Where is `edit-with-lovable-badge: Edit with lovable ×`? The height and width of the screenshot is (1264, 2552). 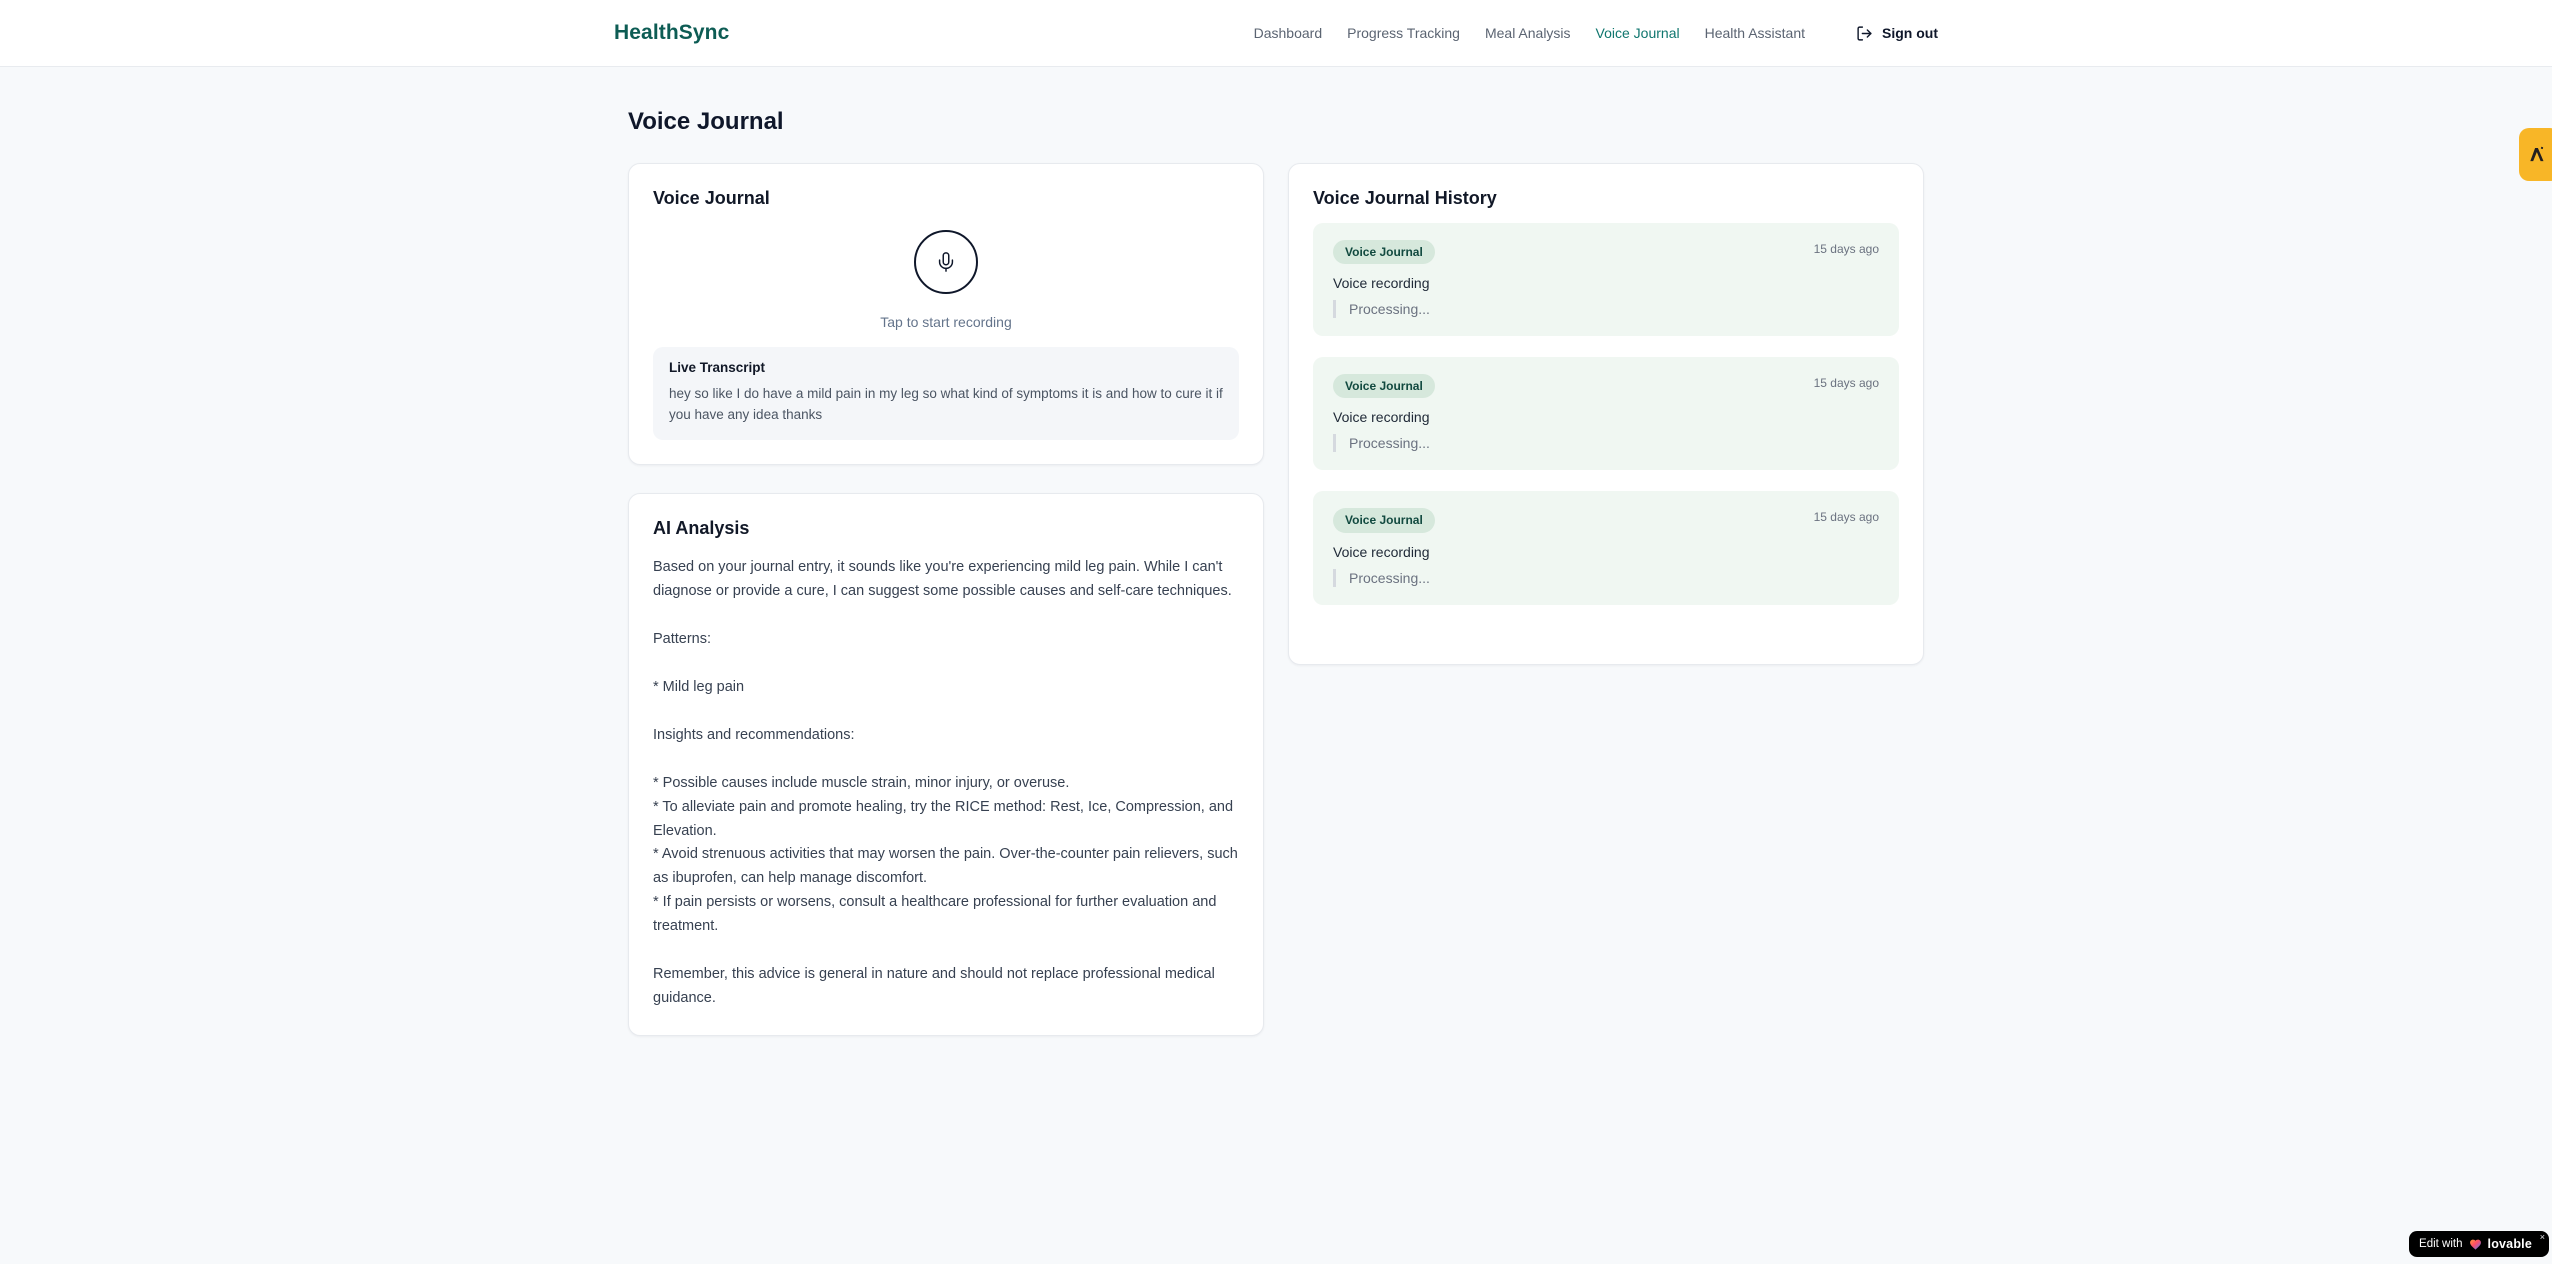 edit-with-lovable-badge: Edit with lovable × is located at coordinates (2479, 1244).